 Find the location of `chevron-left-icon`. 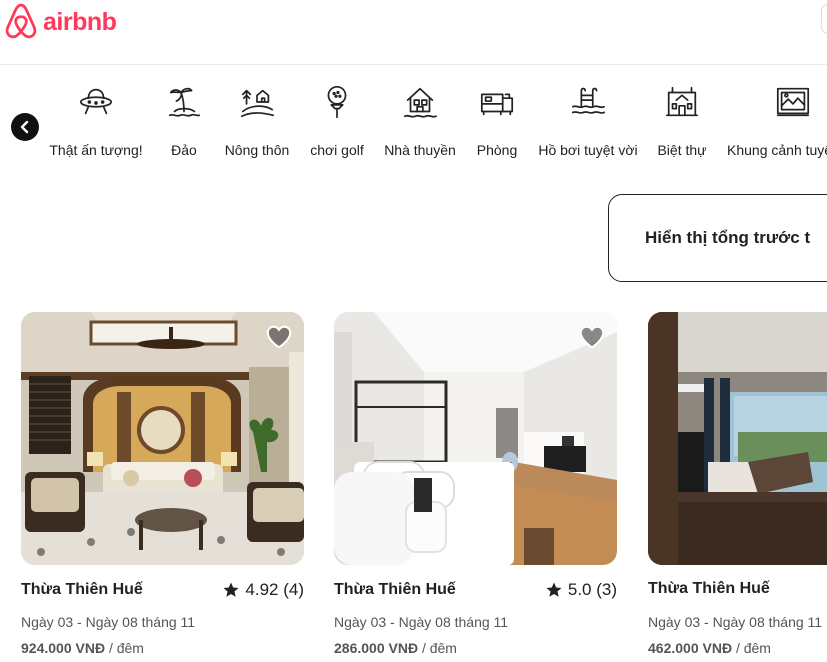

chevron-left-icon is located at coordinates (24, 127).